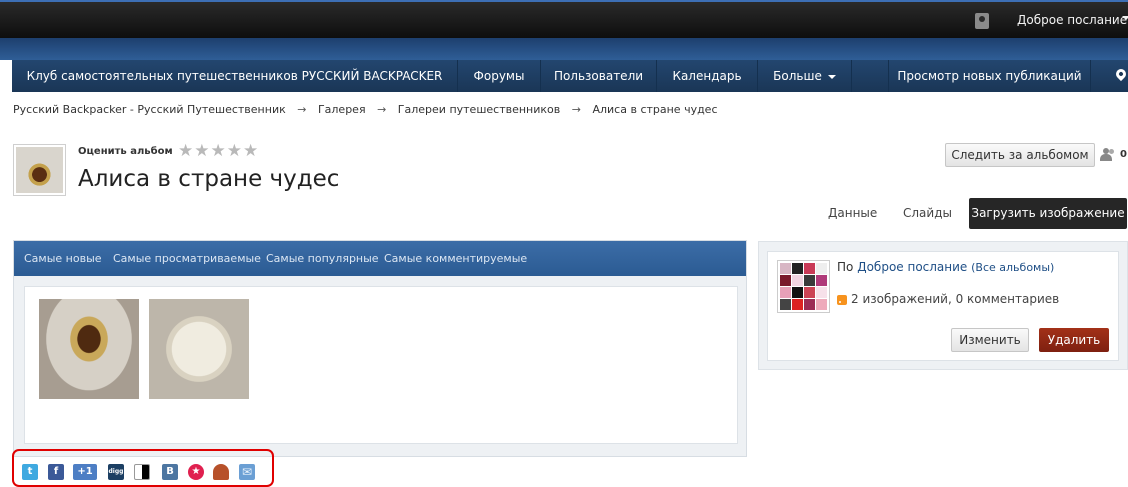 The width and height of the screenshot is (1128, 487). What do you see at coordinates (85, 472) in the screenshot?
I see `google-plus-one-icon: +1` at bounding box center [85, 472].